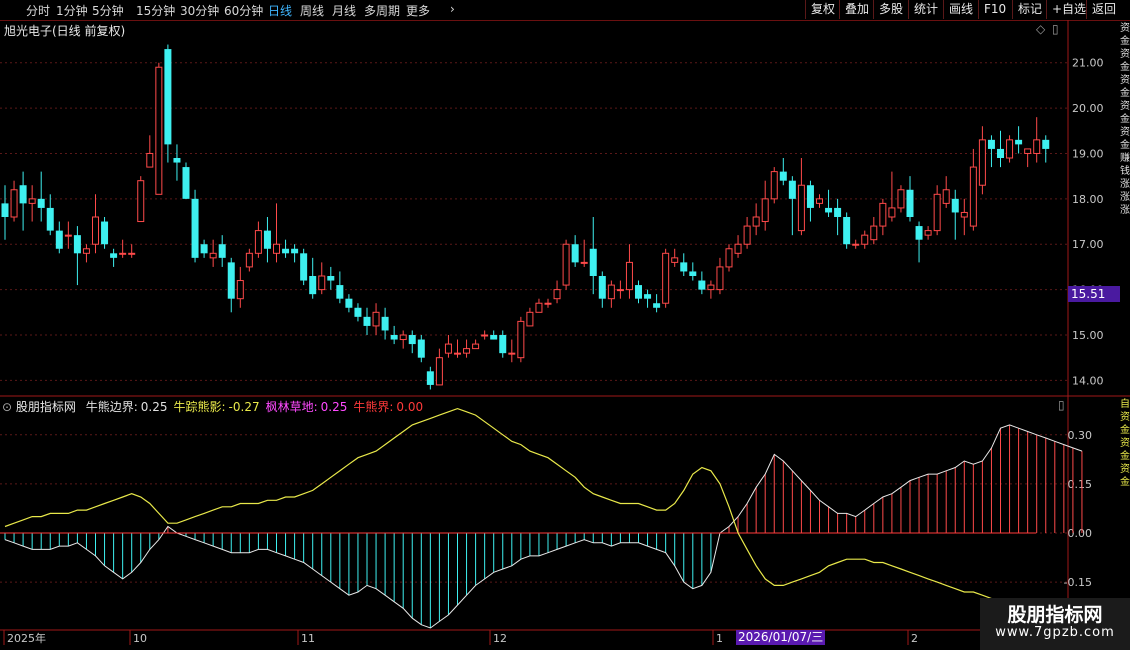  What do you see at coordinates (1094, 294) in the screenshot?
I see `price-badge: 15.51` at bounding box center [1094, 294].